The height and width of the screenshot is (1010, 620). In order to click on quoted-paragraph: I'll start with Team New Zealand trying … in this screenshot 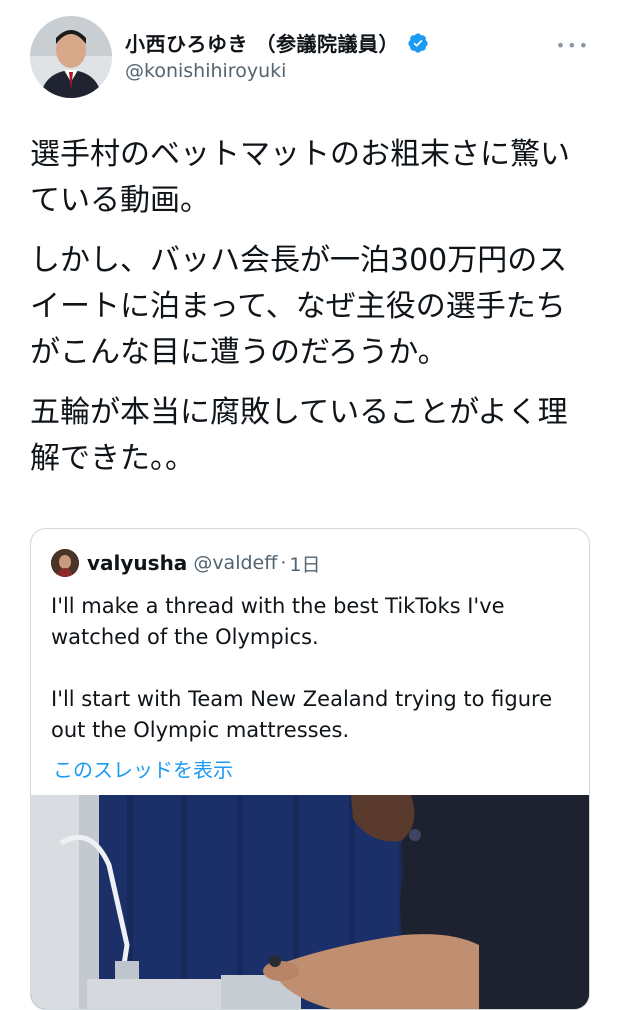, I will do `click(302, 714)`.